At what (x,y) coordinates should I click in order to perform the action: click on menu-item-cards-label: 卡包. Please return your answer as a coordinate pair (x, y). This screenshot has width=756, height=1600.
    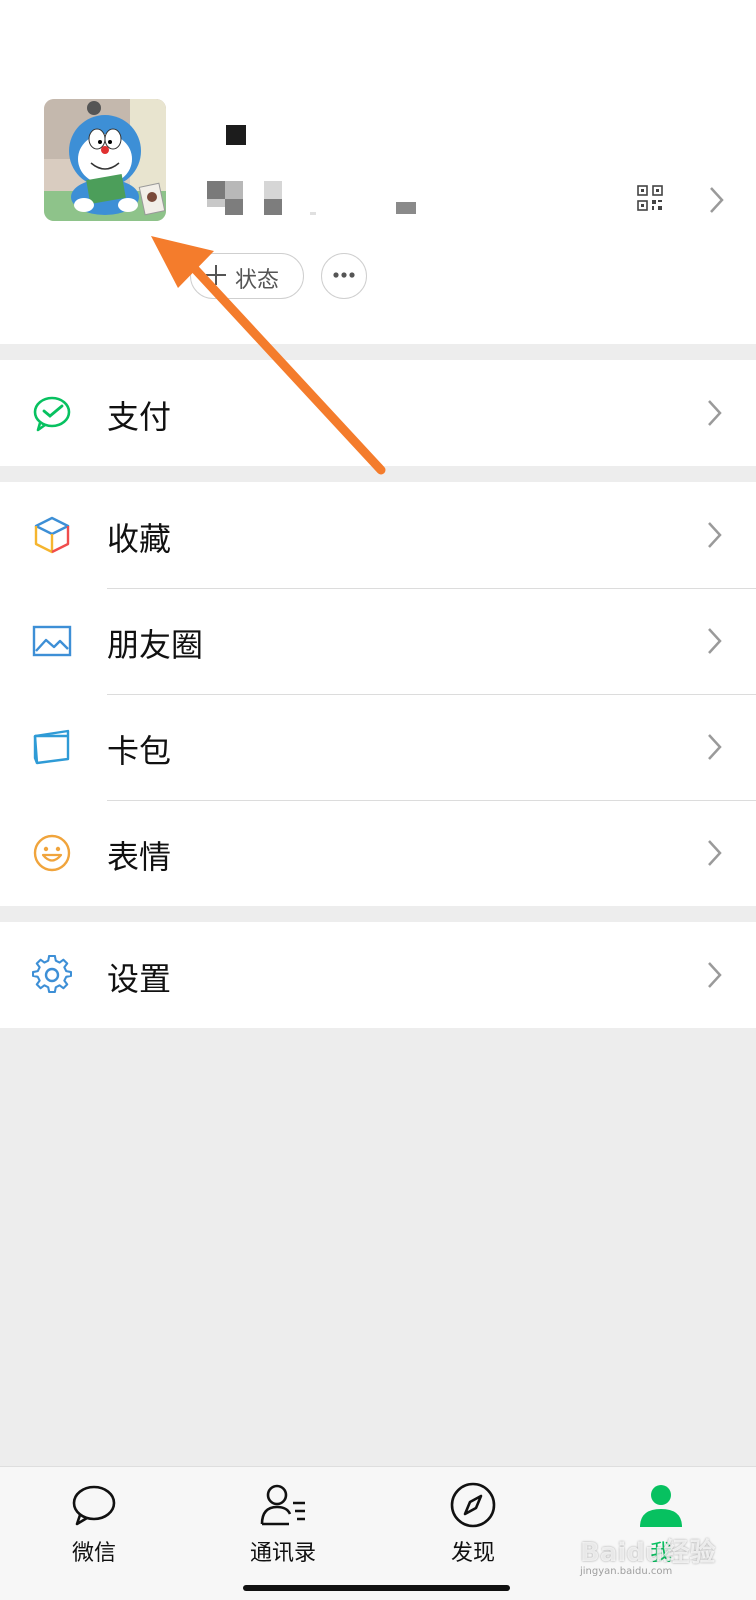
    Looking at the image, I should click on (139, 751).